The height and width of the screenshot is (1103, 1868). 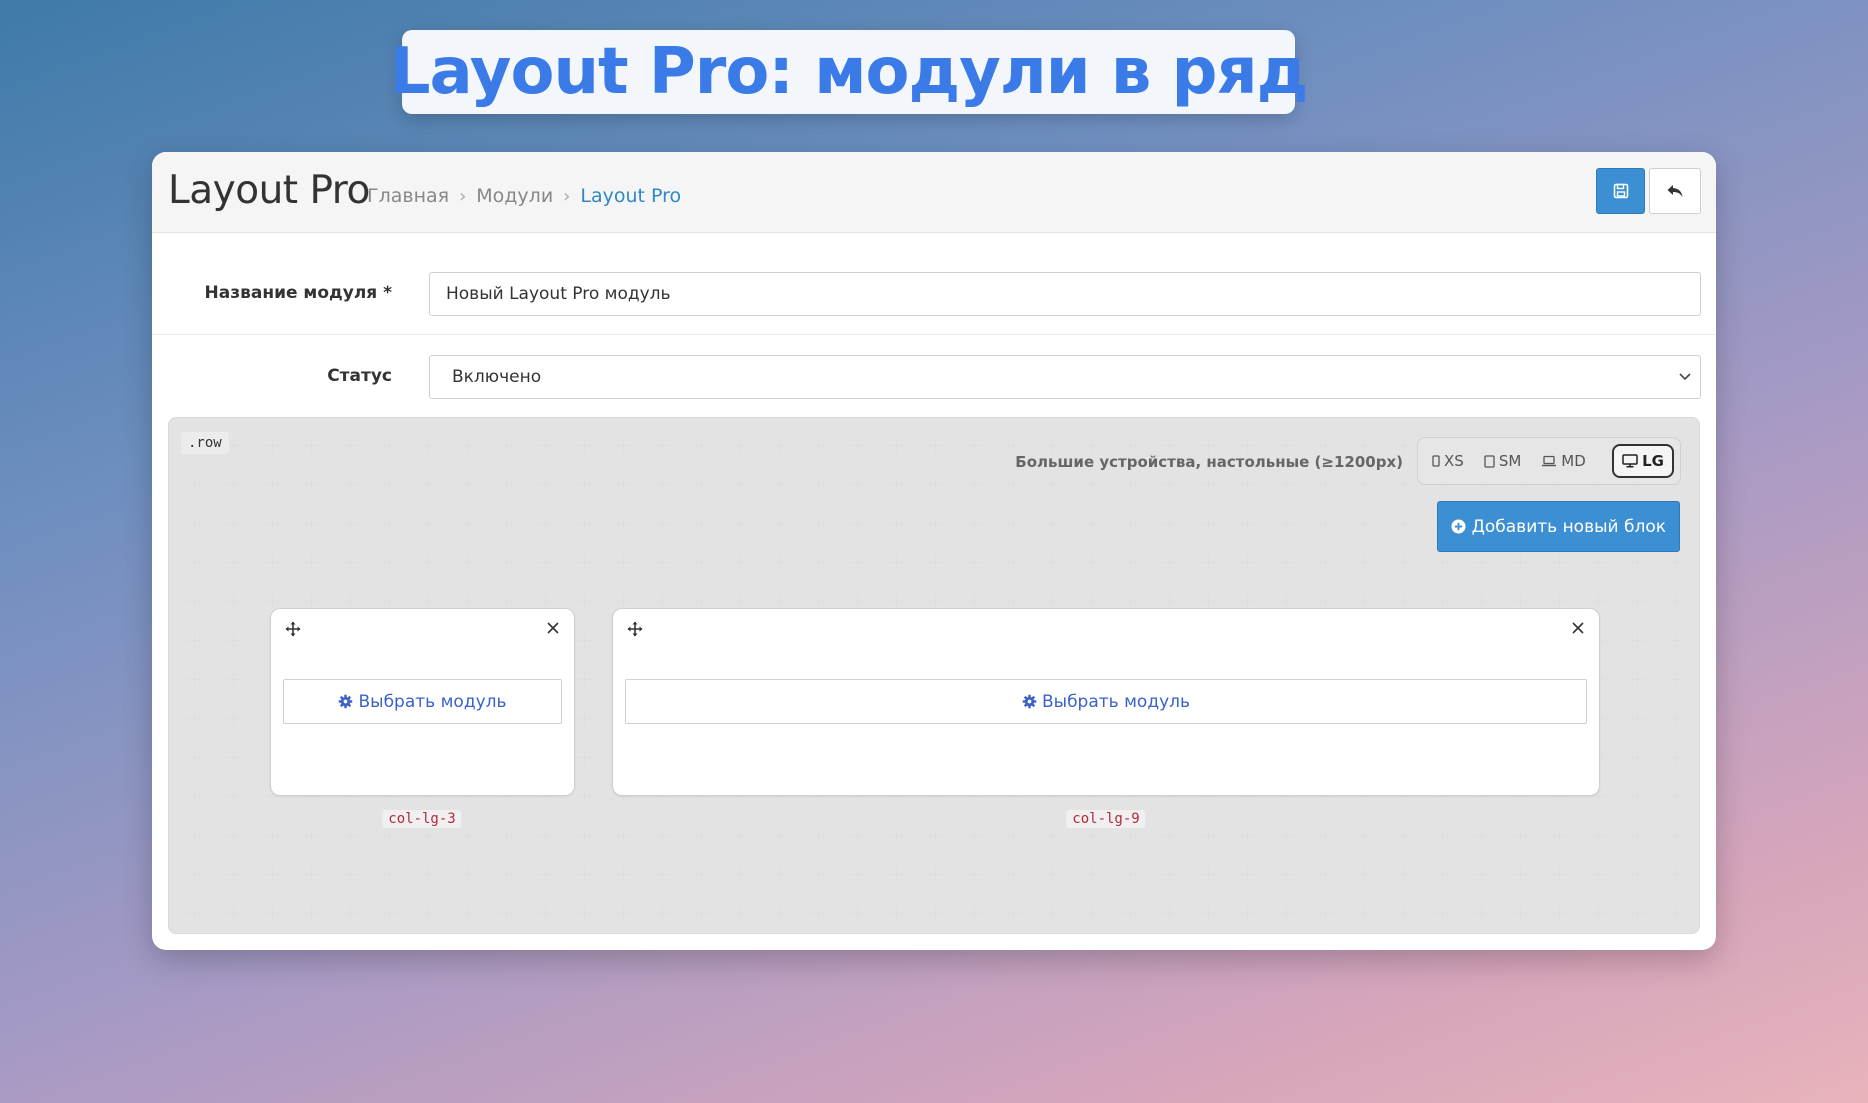 What do you see at coordinates (1573, 461) in the screenshot?
I see `device-label-md: MD` at bounding box center [1573, 461].